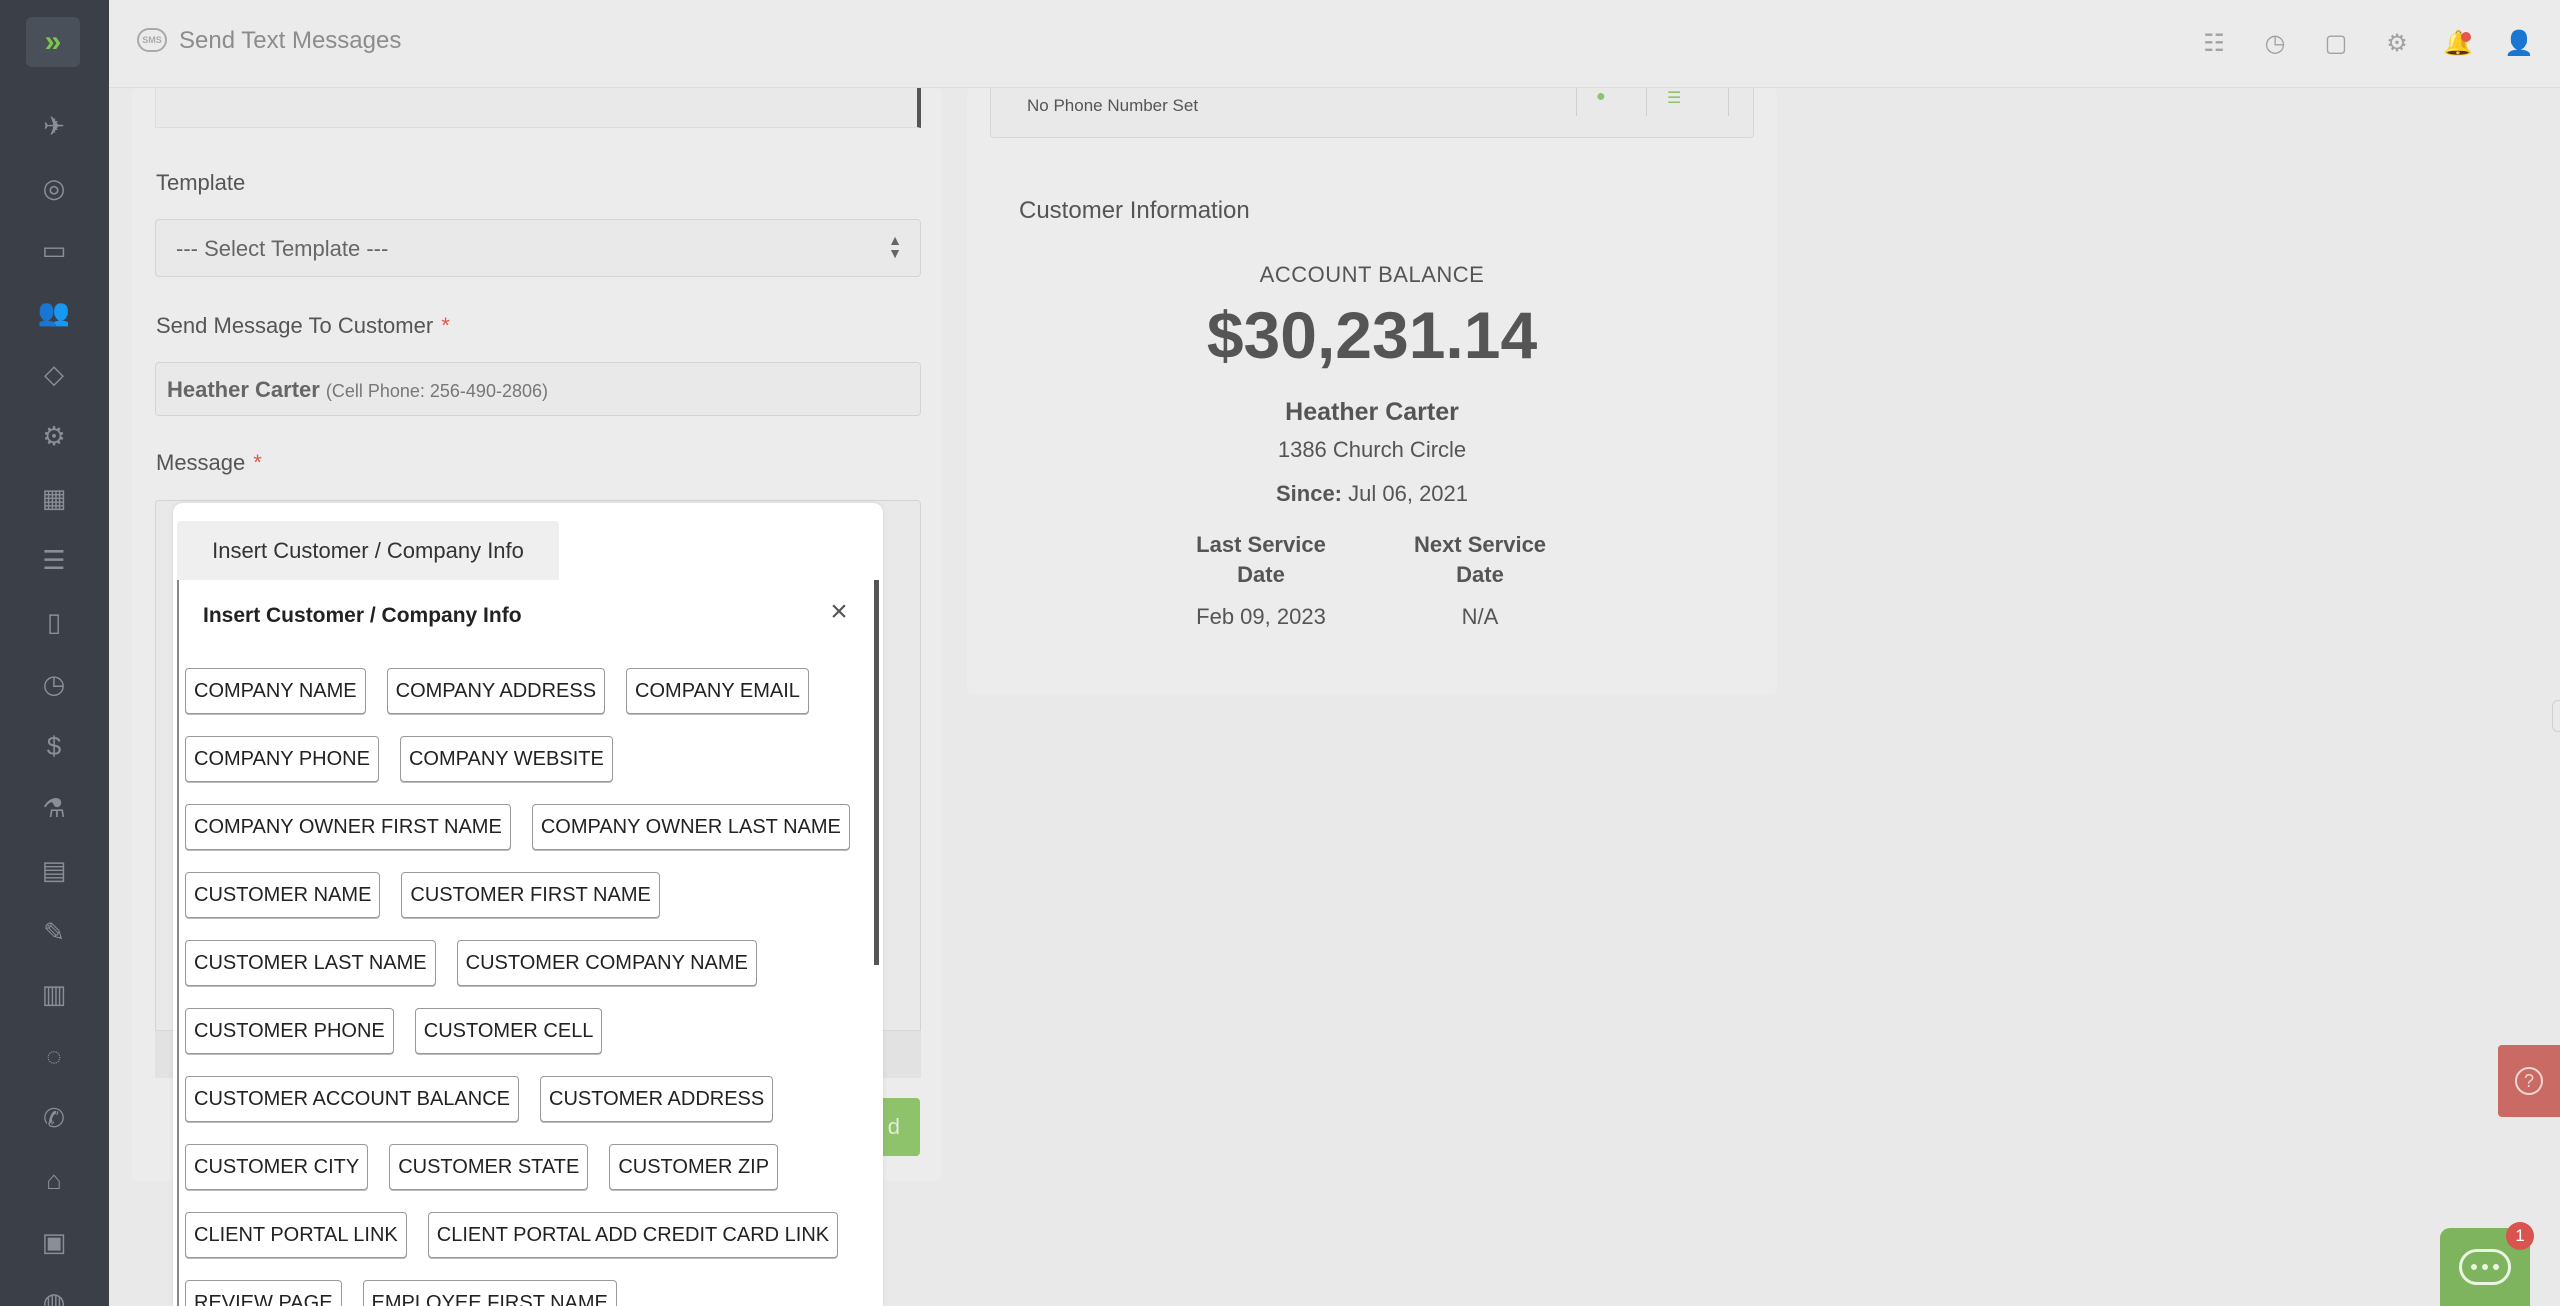  I want to click on last-service-label-line2: Date, so click(1261, 574).